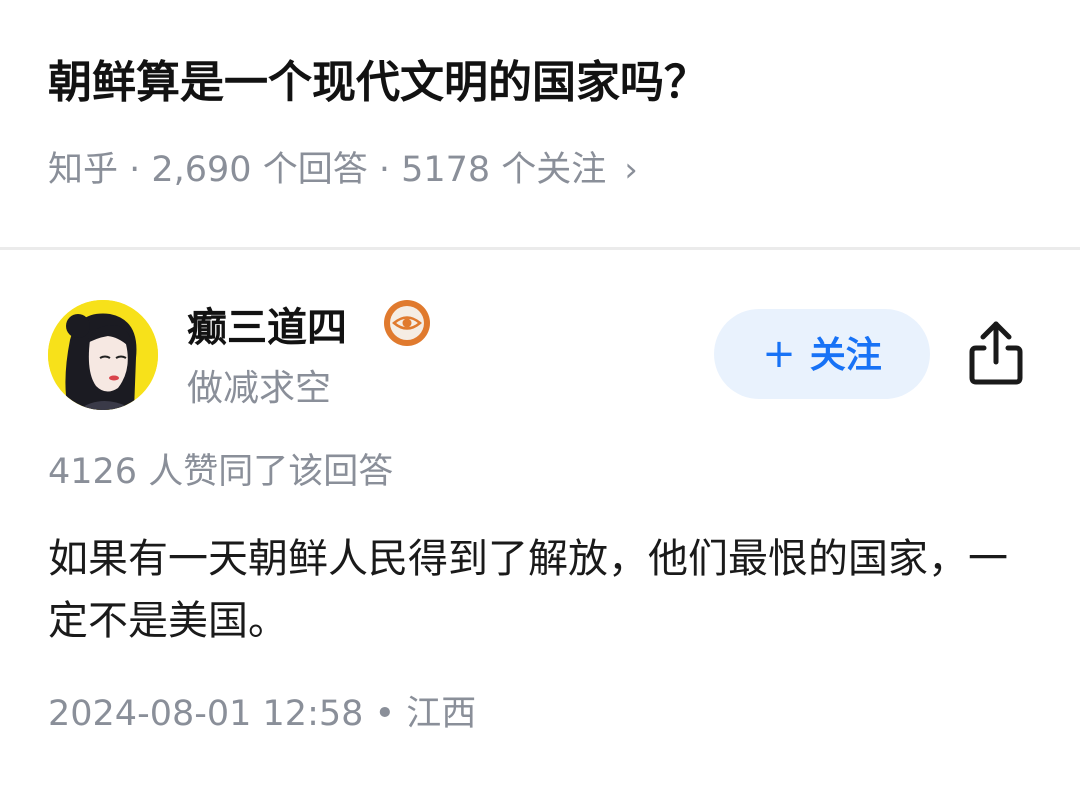 The width and height of the screenshot is (1080, 787). What do you see at coordinates (267, 328) in the screenshot?
I see `author-name: 癫三道四` at bounding box center [267, 328].